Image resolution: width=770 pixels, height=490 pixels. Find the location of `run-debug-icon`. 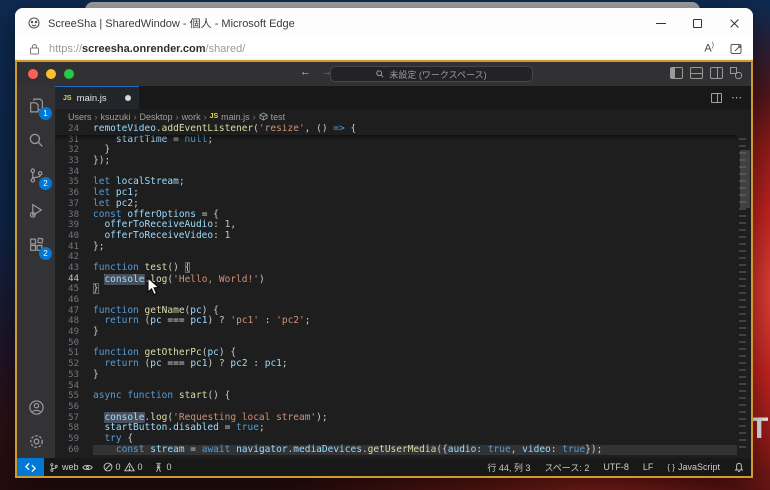

run-debug-icon is located at coordinates (36, 210).